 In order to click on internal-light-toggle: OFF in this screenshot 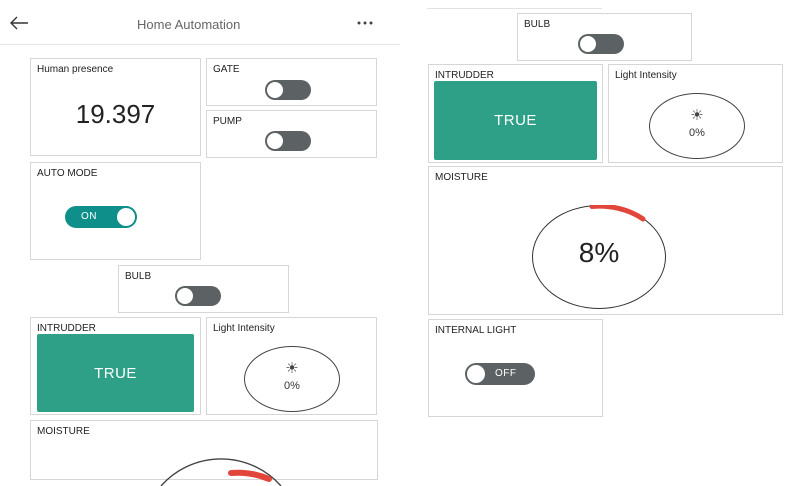, I will do `click(500, 374)`.